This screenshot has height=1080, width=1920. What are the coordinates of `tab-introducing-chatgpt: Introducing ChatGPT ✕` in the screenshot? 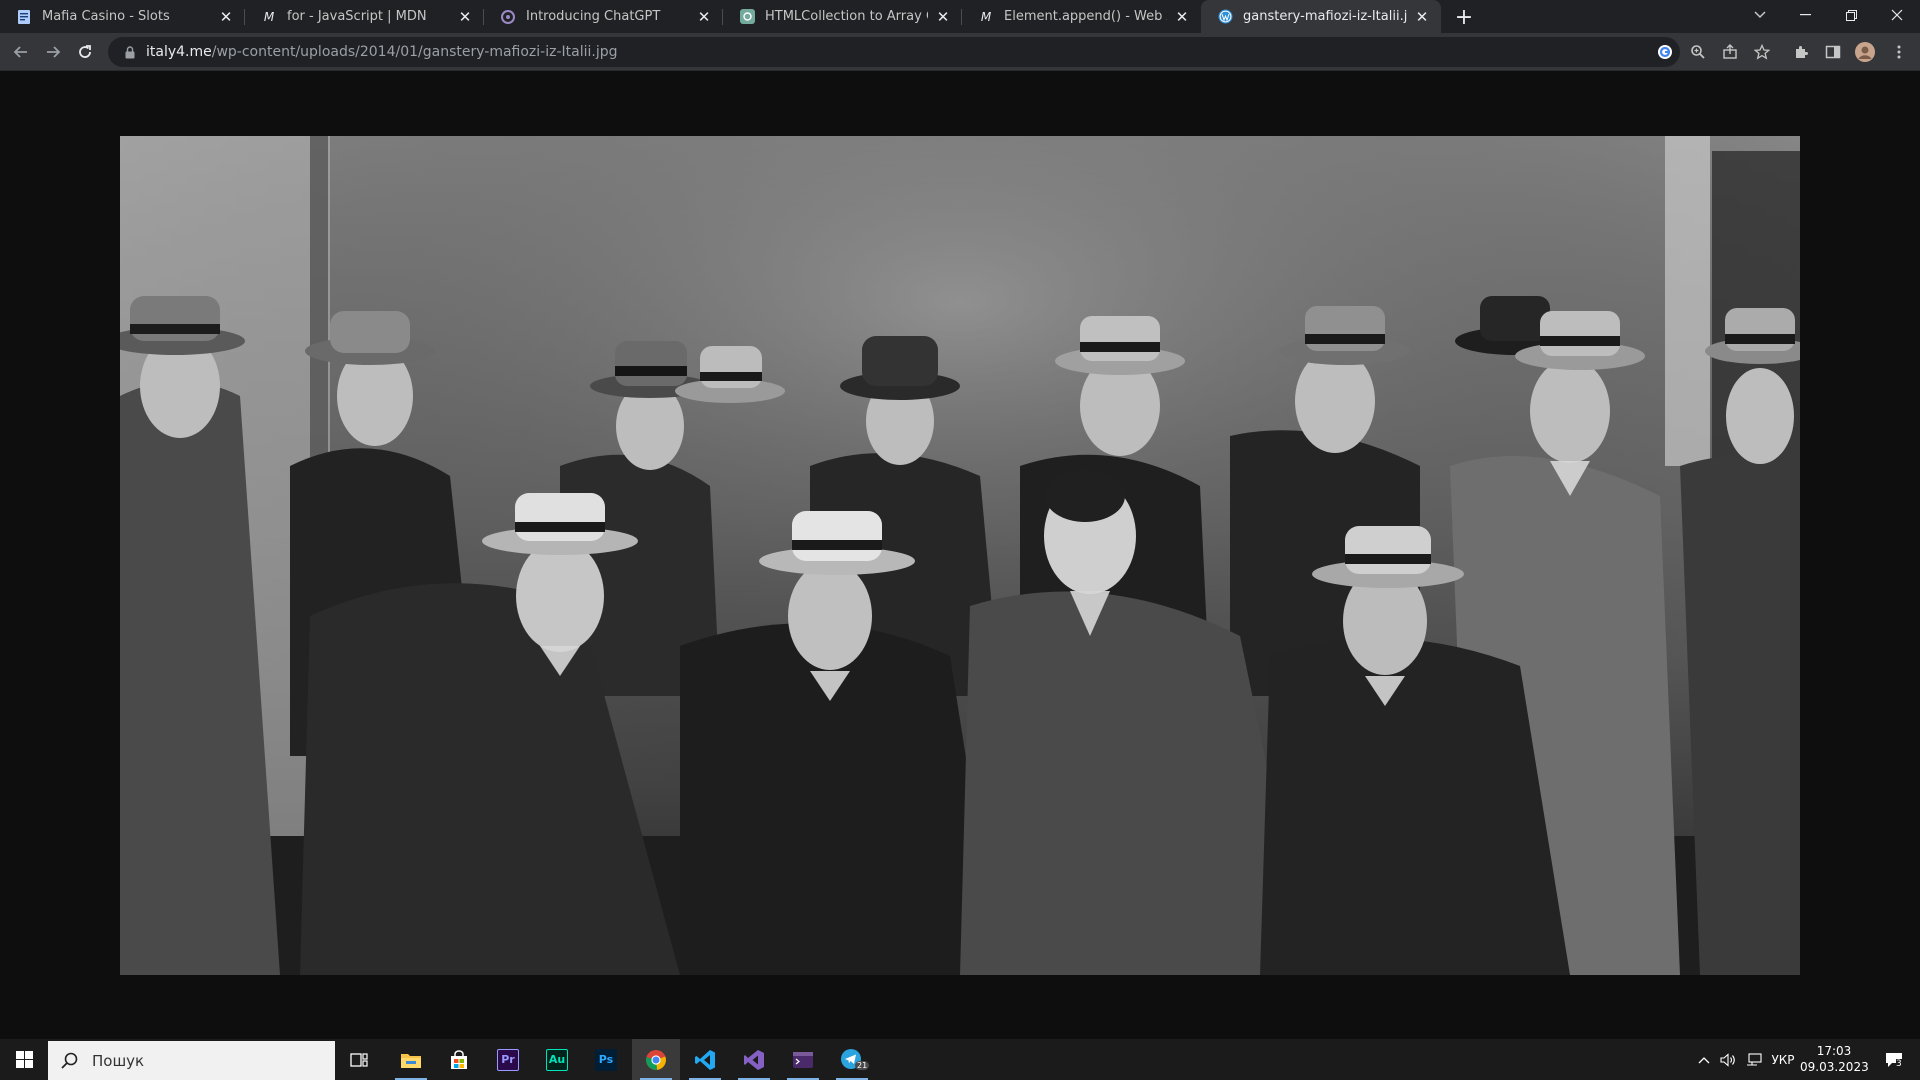 It's located at (603, 16).